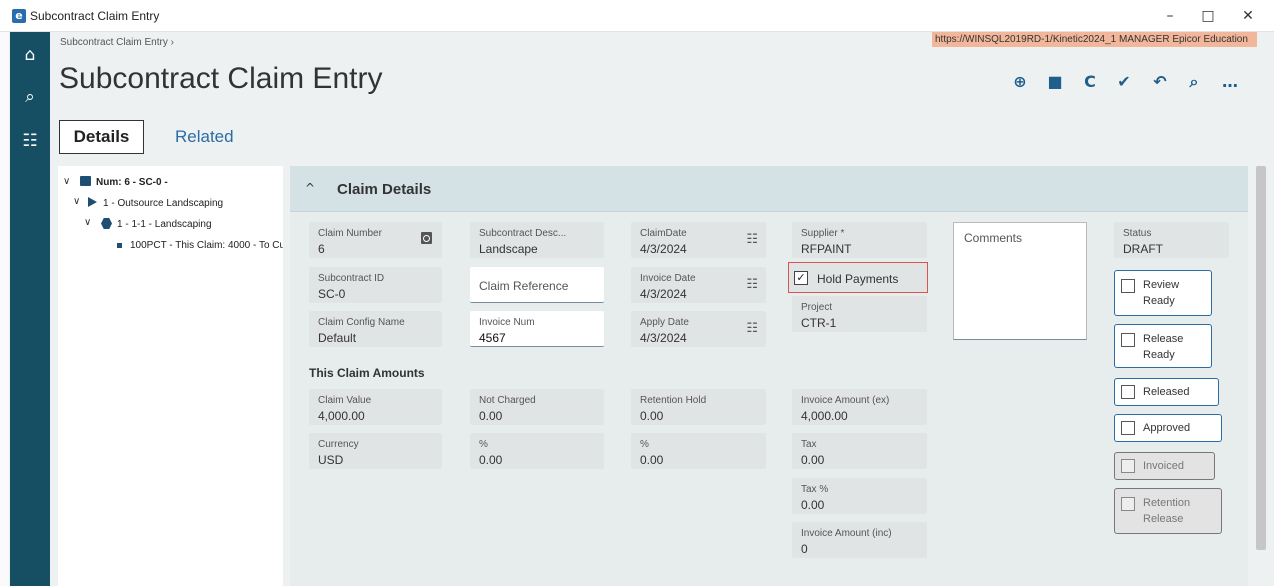 This screenshot has width=1274, height=586. I want to click on invoice-date-field: Invoice Date 4/3/2024 ☷, so click(698, 285).